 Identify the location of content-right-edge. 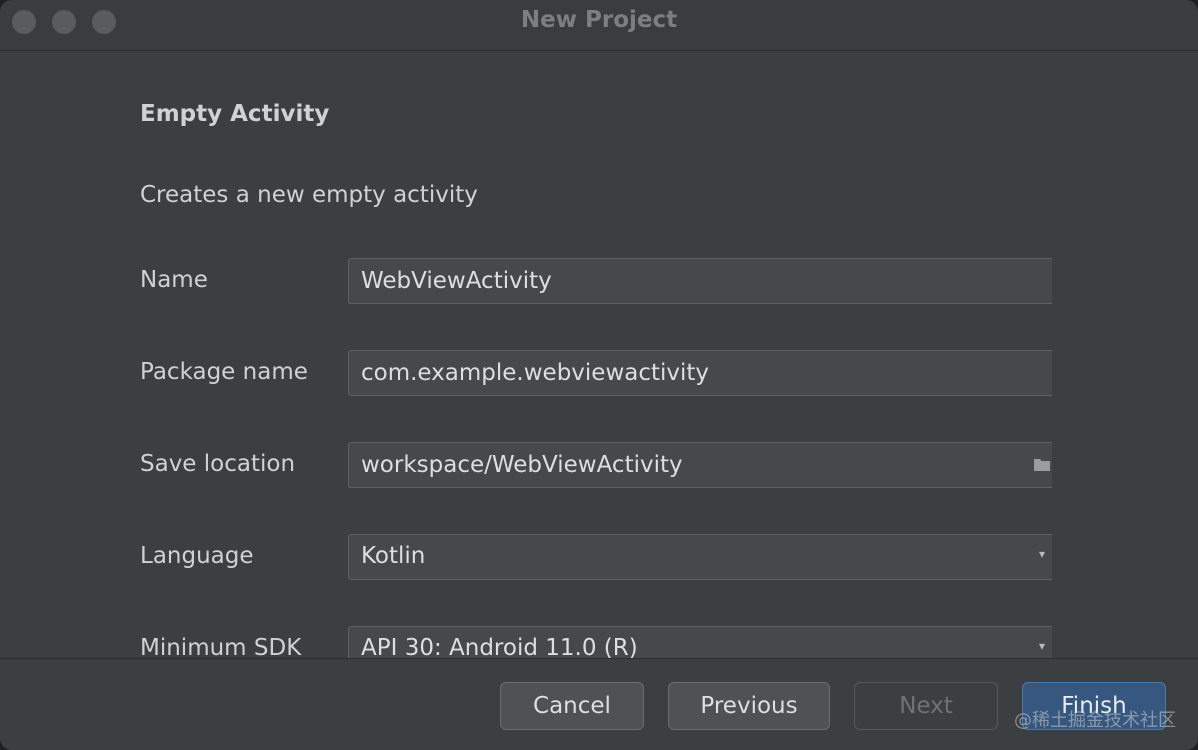
(1125, 354).